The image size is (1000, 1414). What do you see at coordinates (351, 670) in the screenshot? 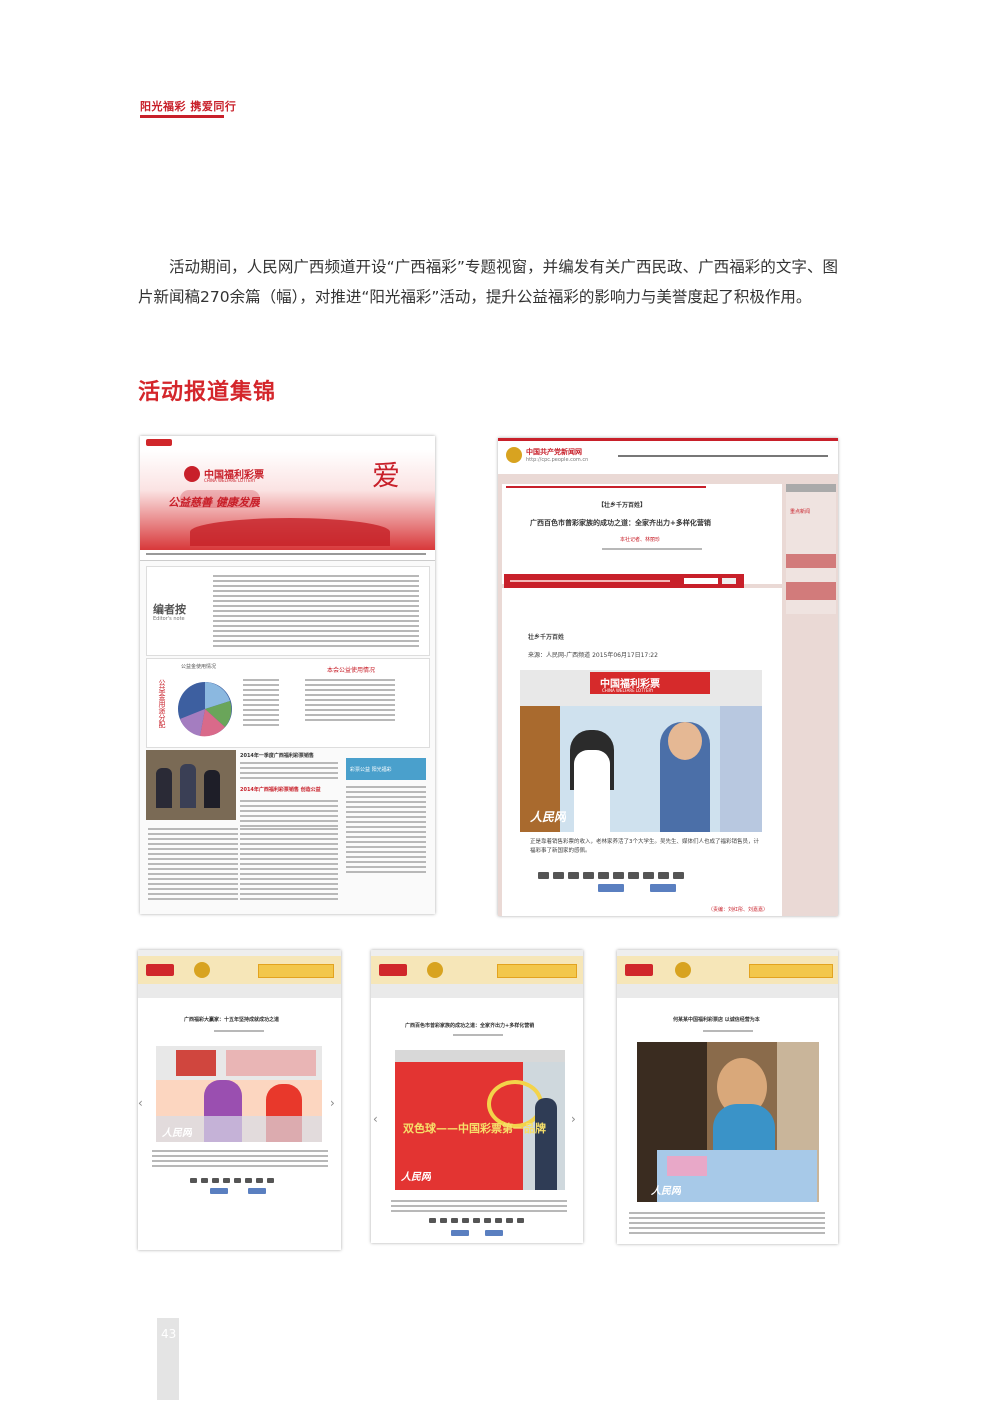
I see `table-title: 本会公益使用情况` at bounding box center [351, 670].